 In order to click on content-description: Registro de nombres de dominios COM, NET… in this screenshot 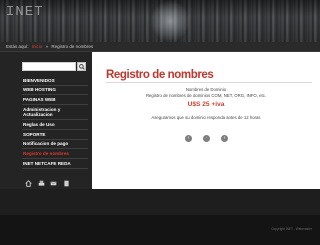, I will do `click(206, 95)`.